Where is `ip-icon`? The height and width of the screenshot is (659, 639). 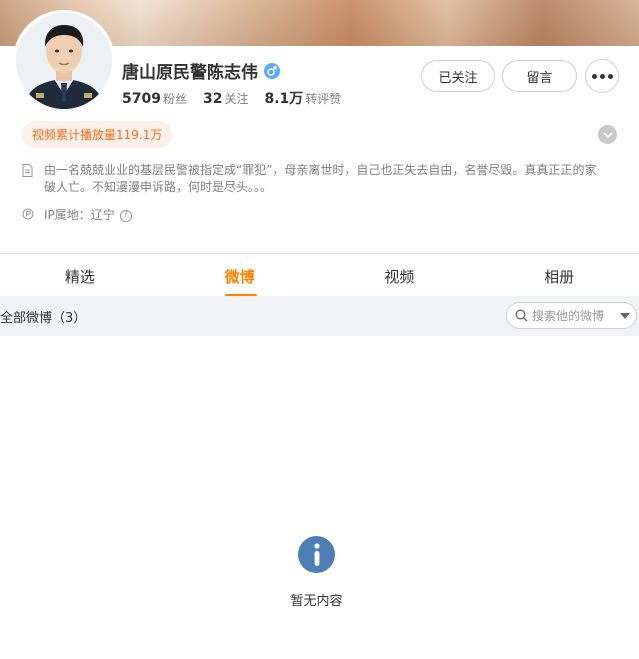 ip-icon is located at coordinates (28, 216).